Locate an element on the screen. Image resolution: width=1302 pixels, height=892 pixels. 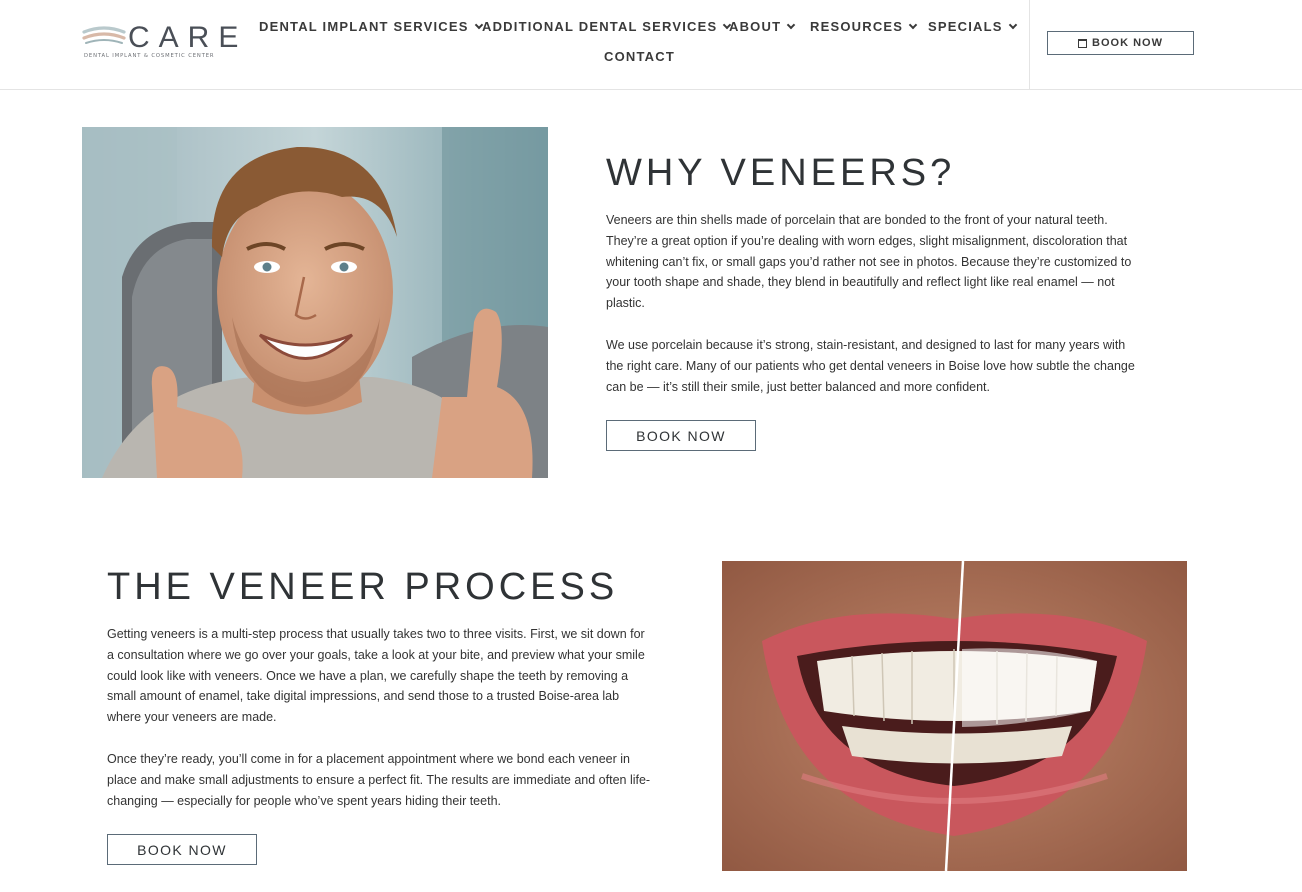
nav-item-label: ABOUT is located at coordinates (755, 26).